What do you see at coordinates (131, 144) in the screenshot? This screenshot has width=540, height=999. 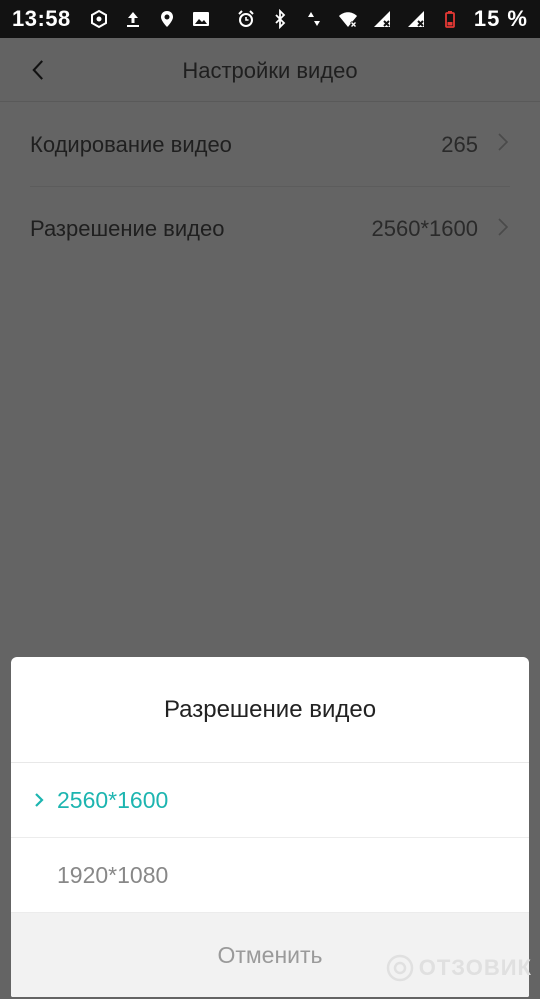 I see `setting-label: Кодирование видео` at bounding box center [131, 144].